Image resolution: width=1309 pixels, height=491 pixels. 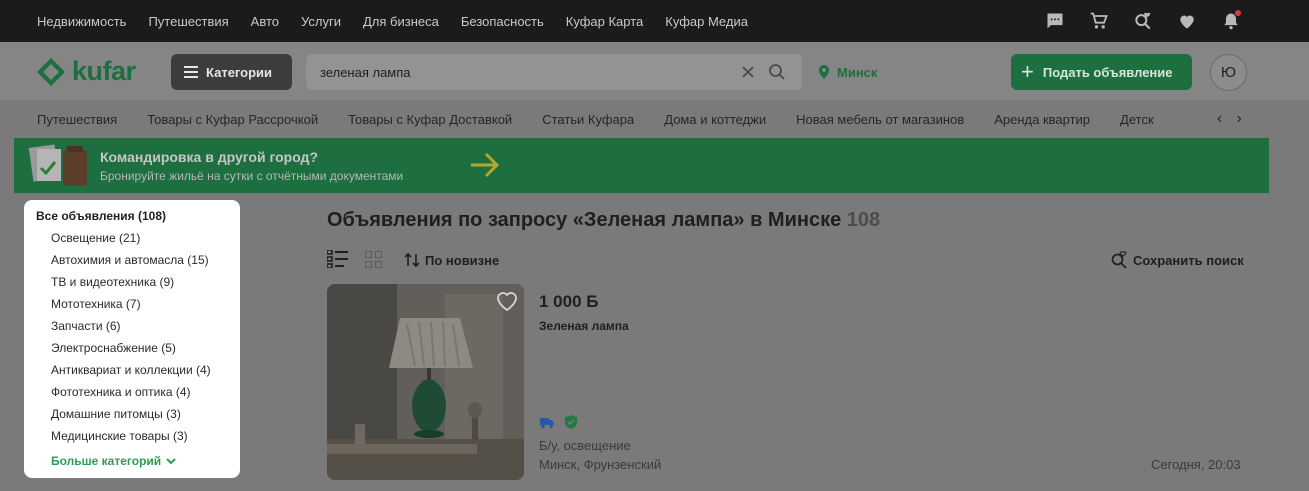 What do you see at coordinates (106, 461) in the screenshot?
I see `more-categories-label: Больше категорий` at bounding box center [106, 461].